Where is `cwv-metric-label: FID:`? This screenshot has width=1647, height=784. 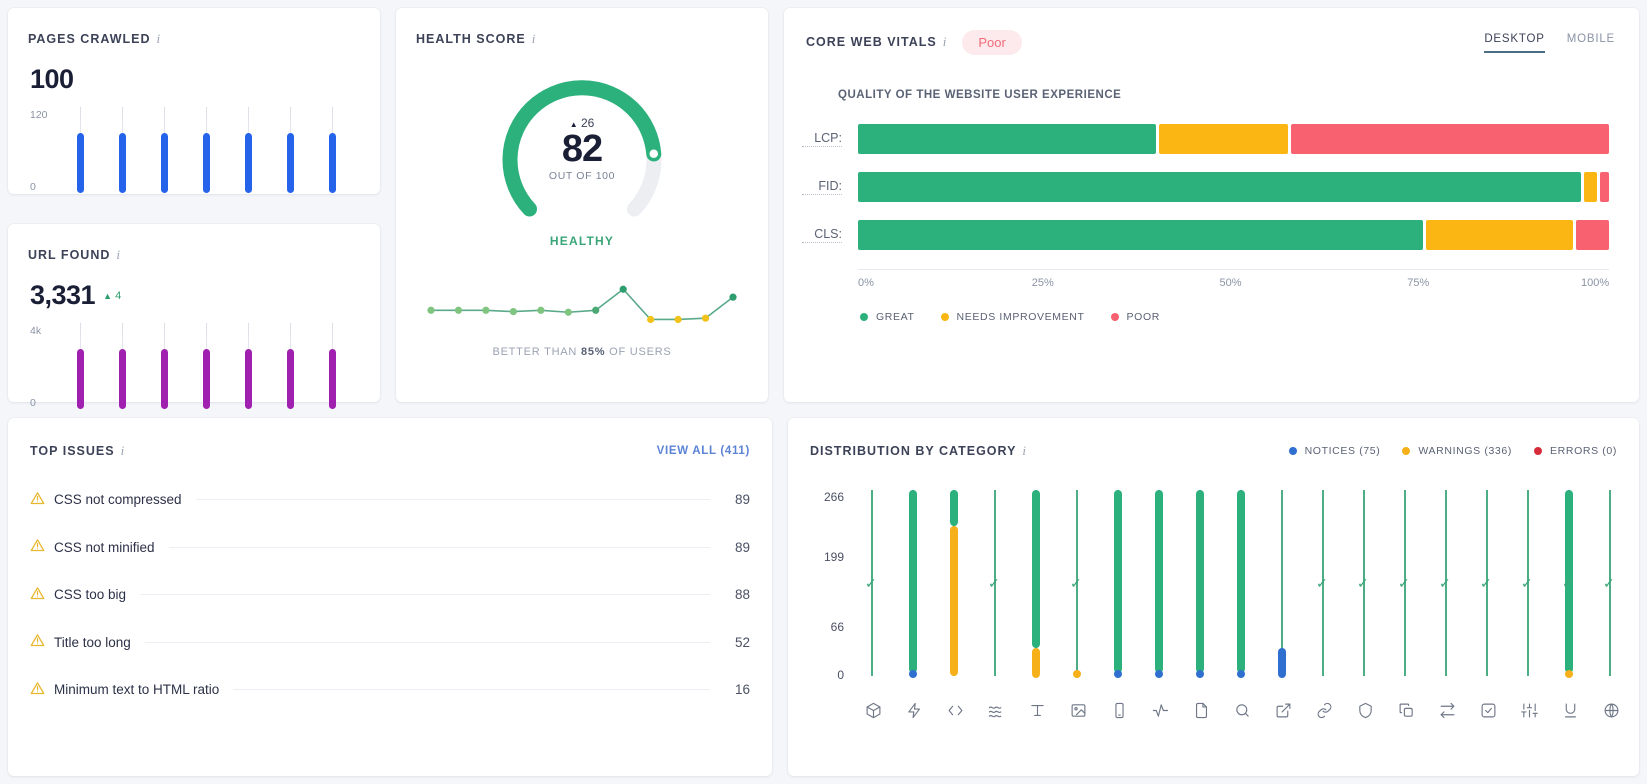
cwv-metric-label: FID: is located at coordinates (822, 187).